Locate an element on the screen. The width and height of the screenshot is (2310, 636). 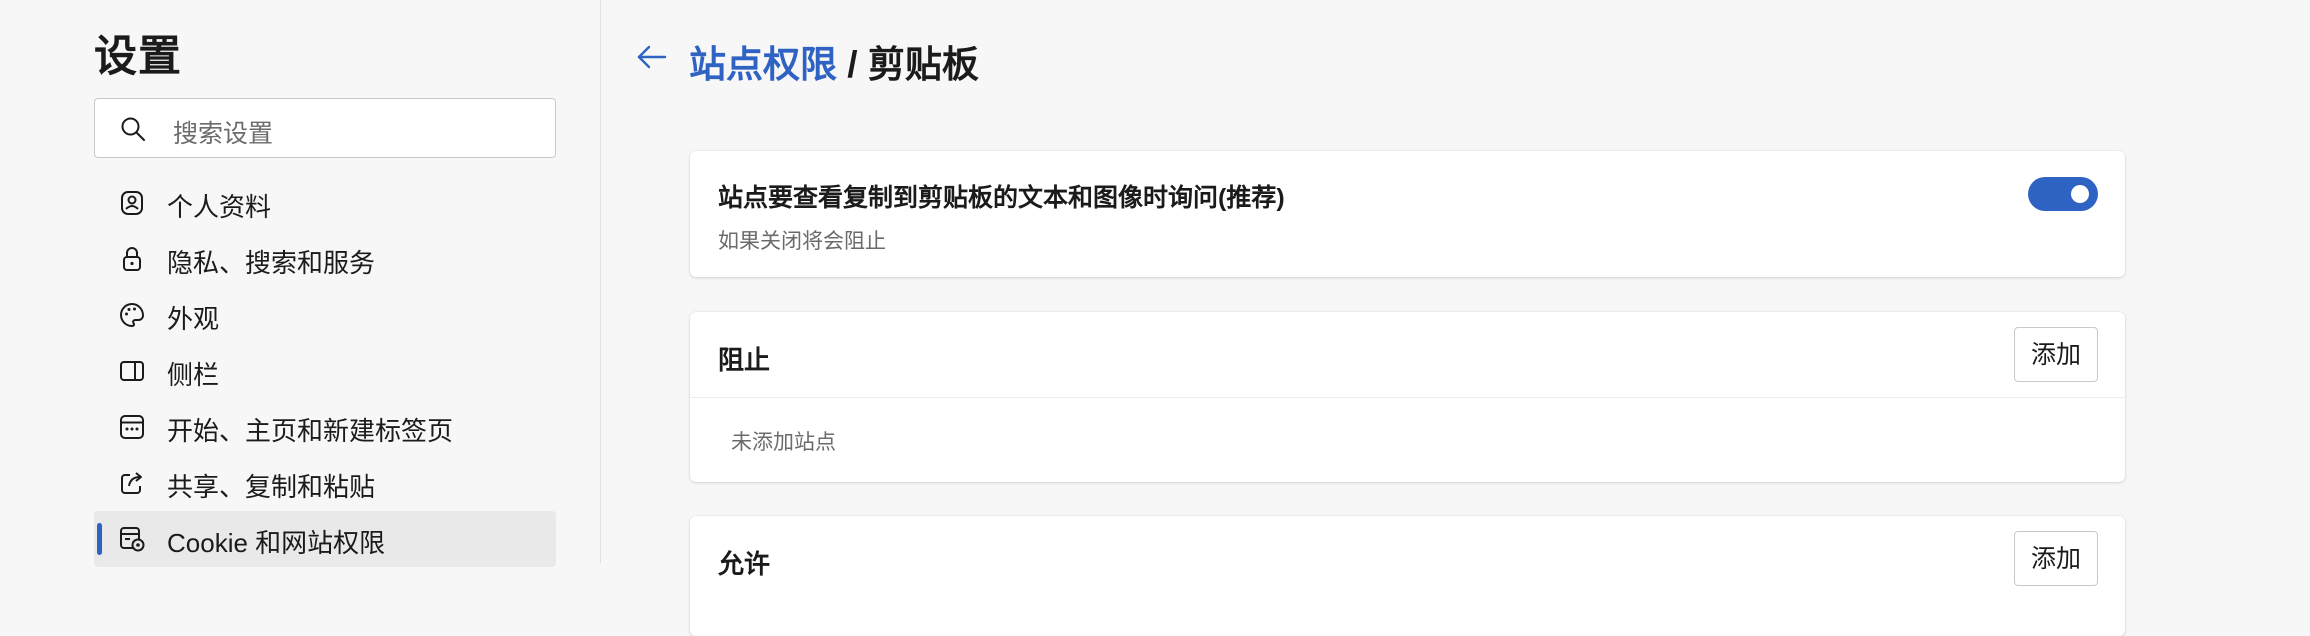
sidebar-item-label: 共享、复制和粘贴 is located at coordinates (271, 487).